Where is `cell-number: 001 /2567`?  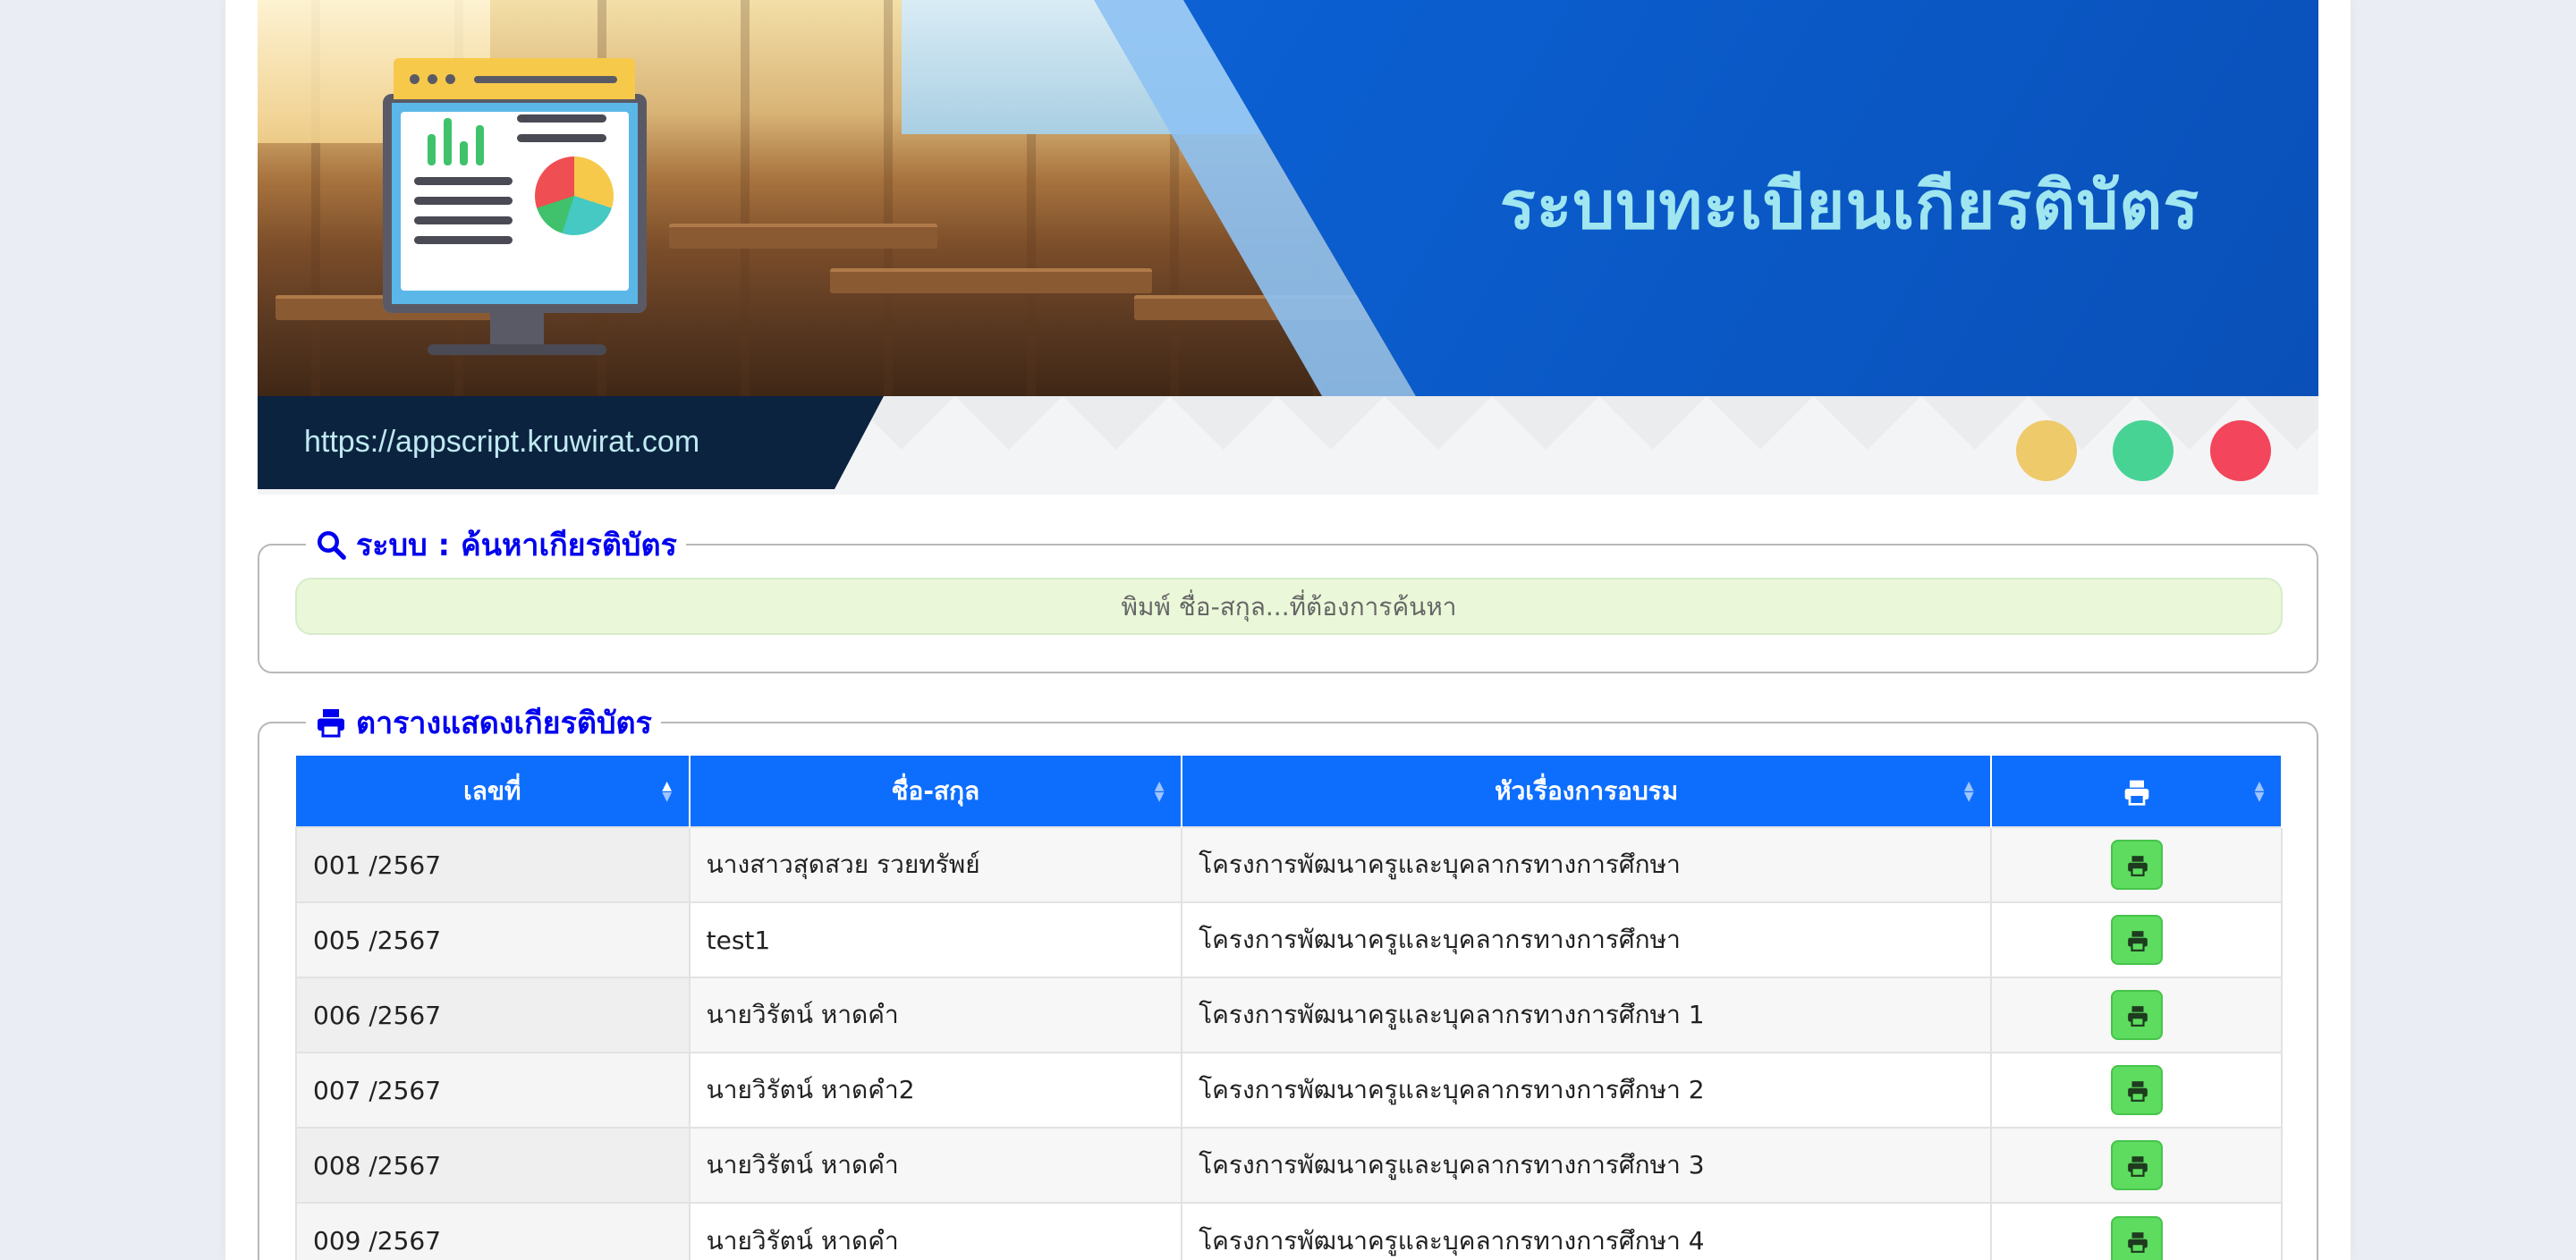
cell-number: 001 /2567 is located at coordinates (493, 864).